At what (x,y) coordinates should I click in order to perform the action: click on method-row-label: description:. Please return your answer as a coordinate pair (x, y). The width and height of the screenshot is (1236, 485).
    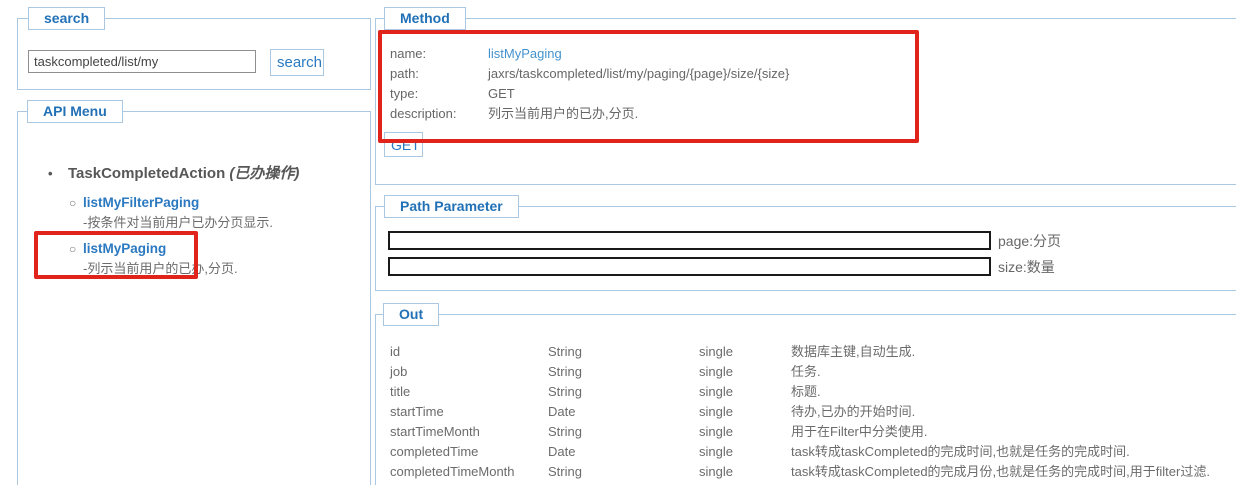
    Looking at the image, I should click on (423, 113).